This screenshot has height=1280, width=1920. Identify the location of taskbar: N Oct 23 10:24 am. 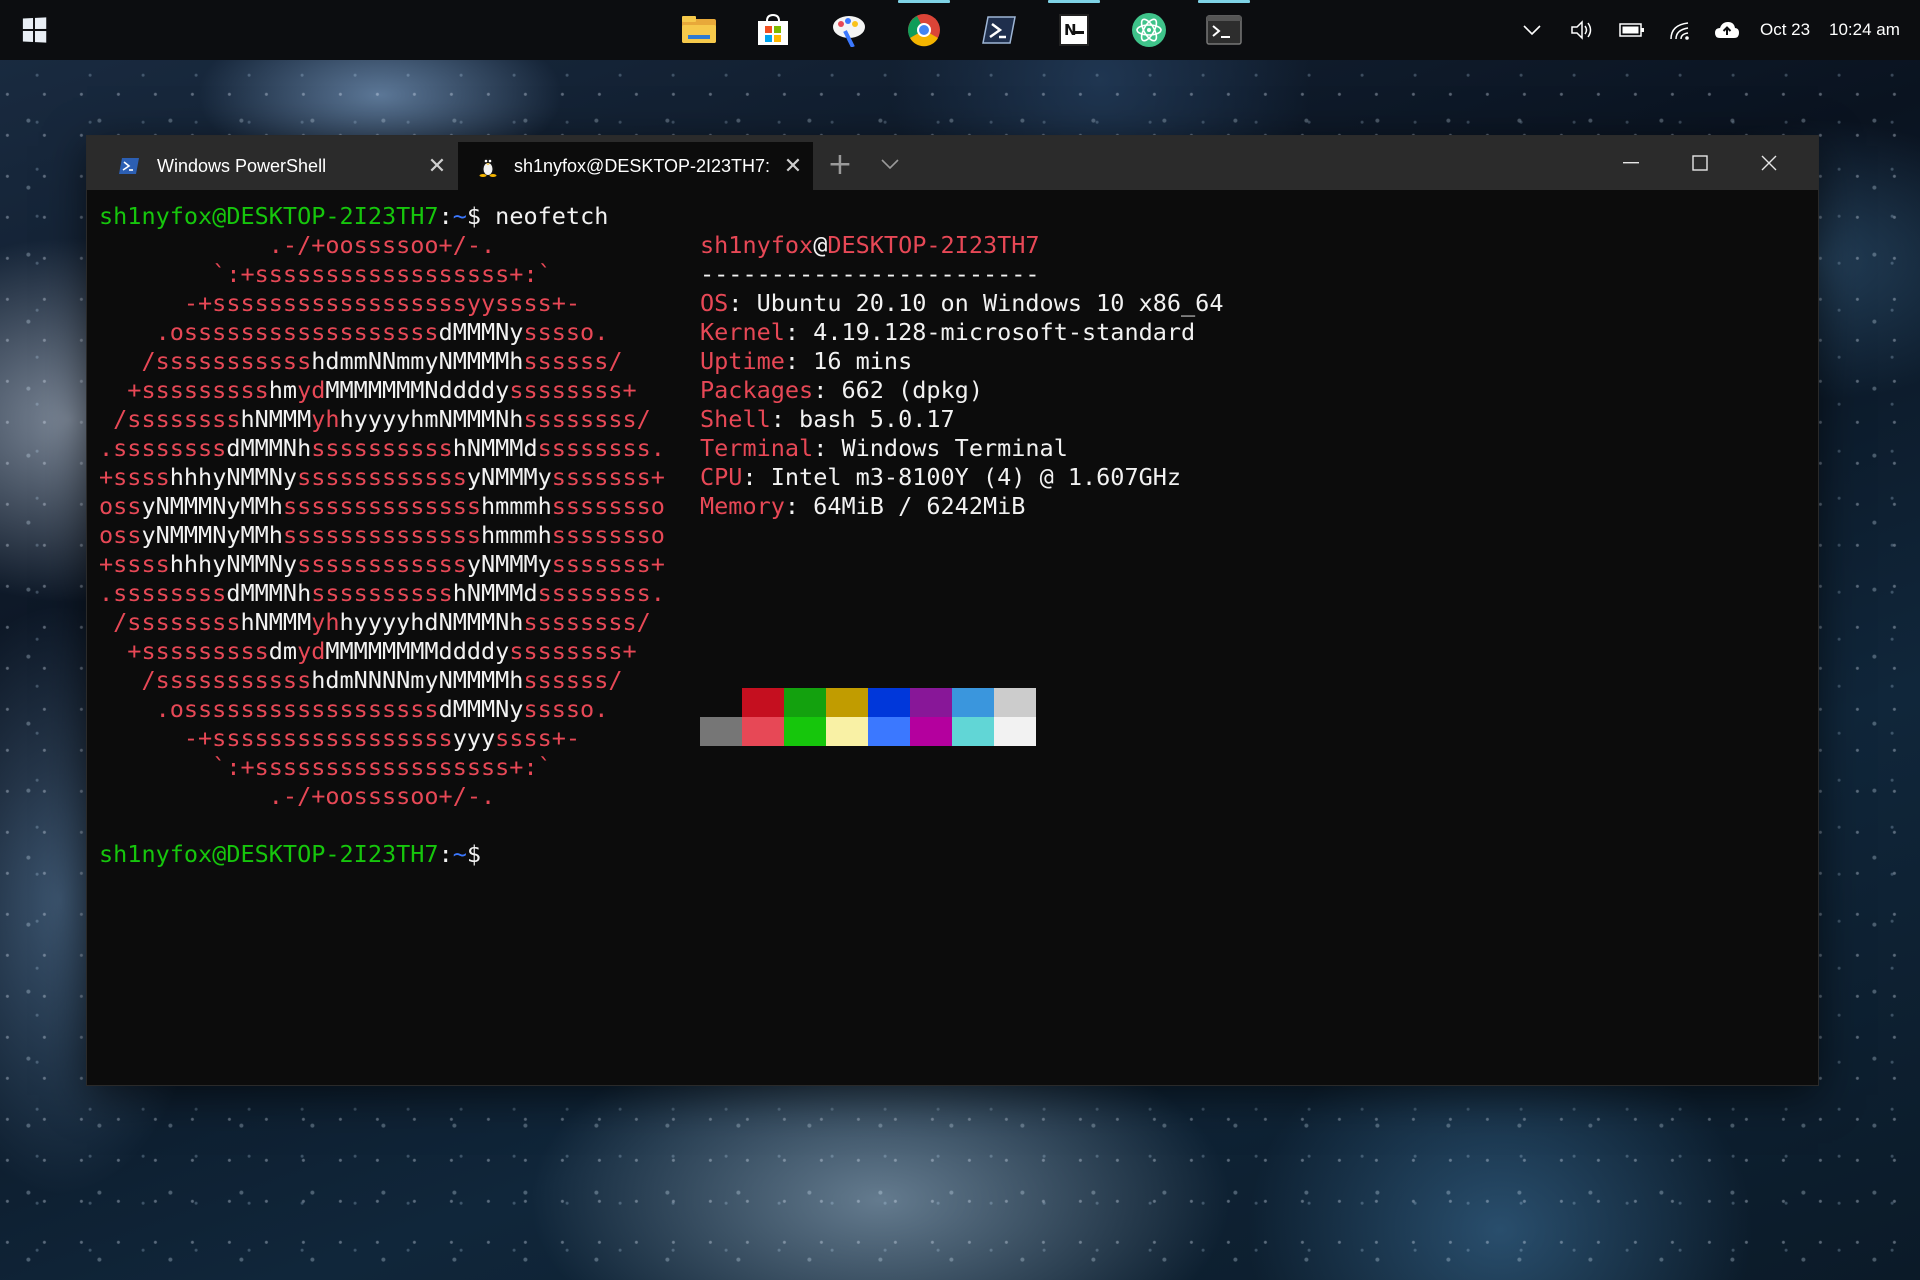
(960, 30).